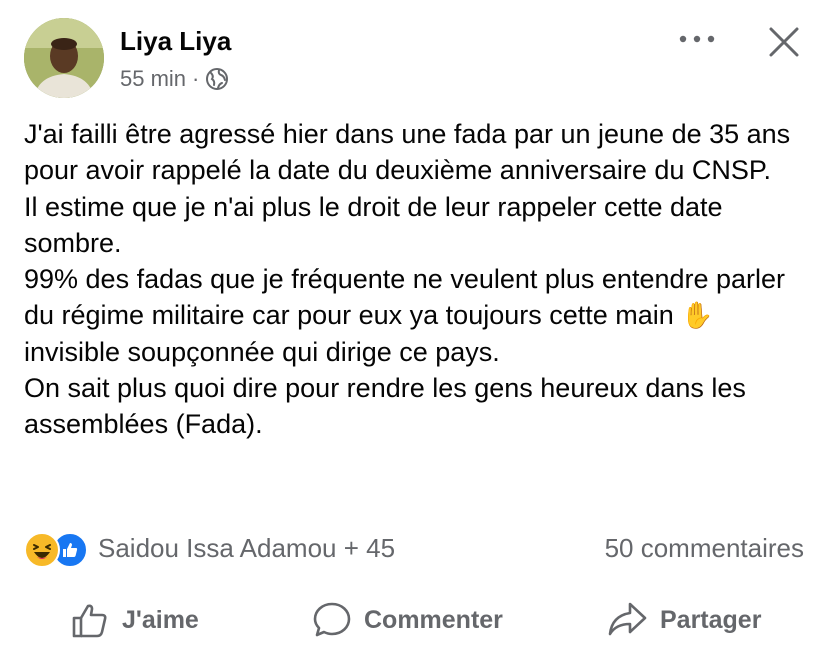  What do you see at coordinates (246, 548) in the screenshot?
I see `reactions-summary: Saidou Issa Adamou + 45` at bounding box center [246, 548].